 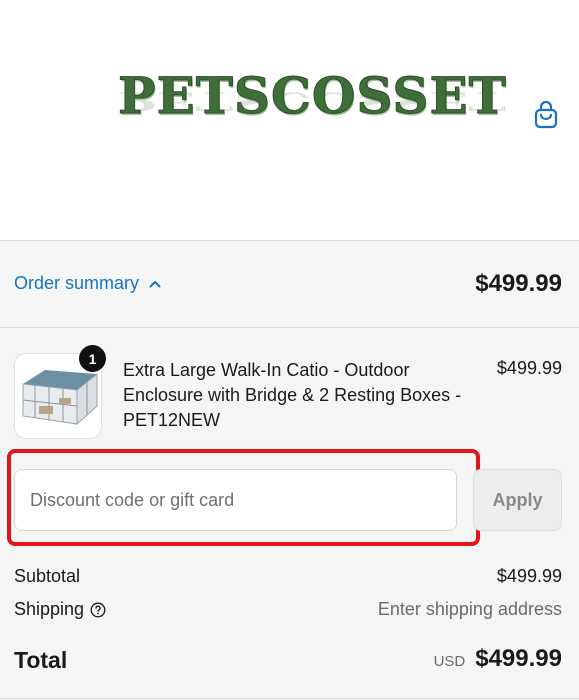 What do you see at coordinates (92, 358) in the screenshot?
I see `quantity-badge: 1` at bounding box center [92, 358].